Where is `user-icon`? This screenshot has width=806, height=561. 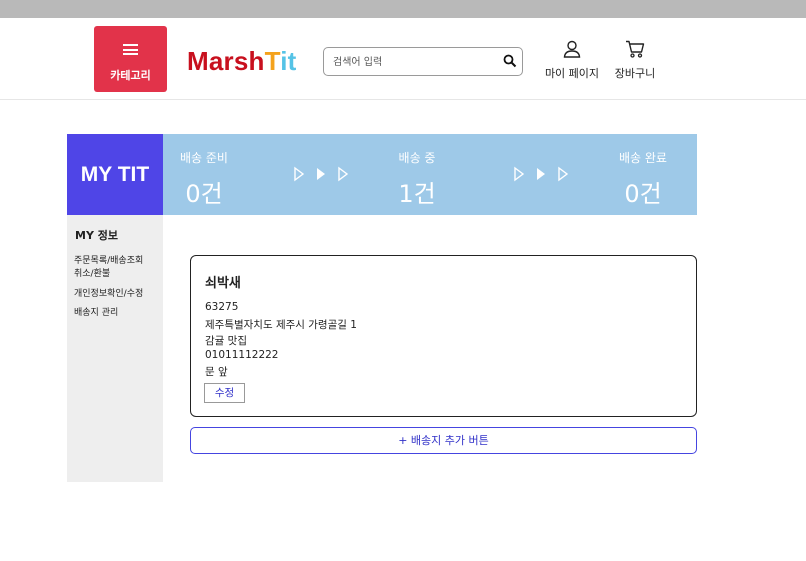
user-icon is located at coordinates (572, 49).